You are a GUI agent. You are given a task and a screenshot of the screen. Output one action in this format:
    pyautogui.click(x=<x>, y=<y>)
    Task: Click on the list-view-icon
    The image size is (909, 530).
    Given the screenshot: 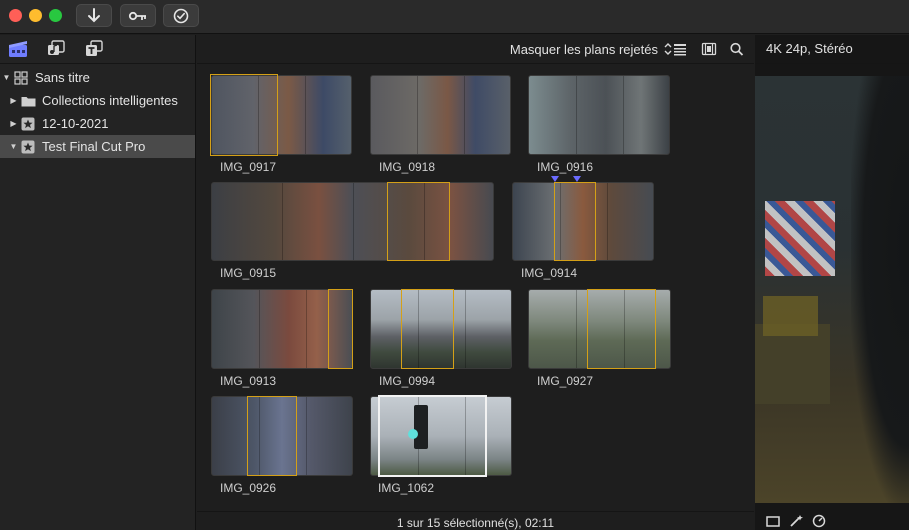 What is the action you would take?
    pyautogui.click(x=680, y=49)
    